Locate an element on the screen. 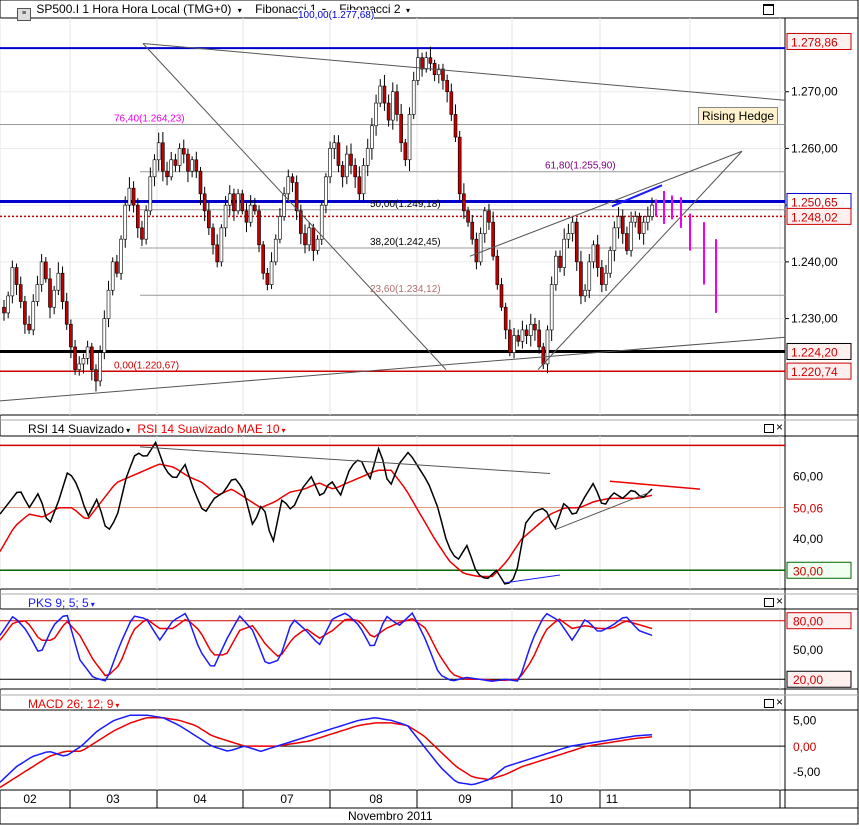 This screenshot has height=830, width=859. pks-legend: PKS 9; 5; 5 ▾ is located at coordinates (61, 604).